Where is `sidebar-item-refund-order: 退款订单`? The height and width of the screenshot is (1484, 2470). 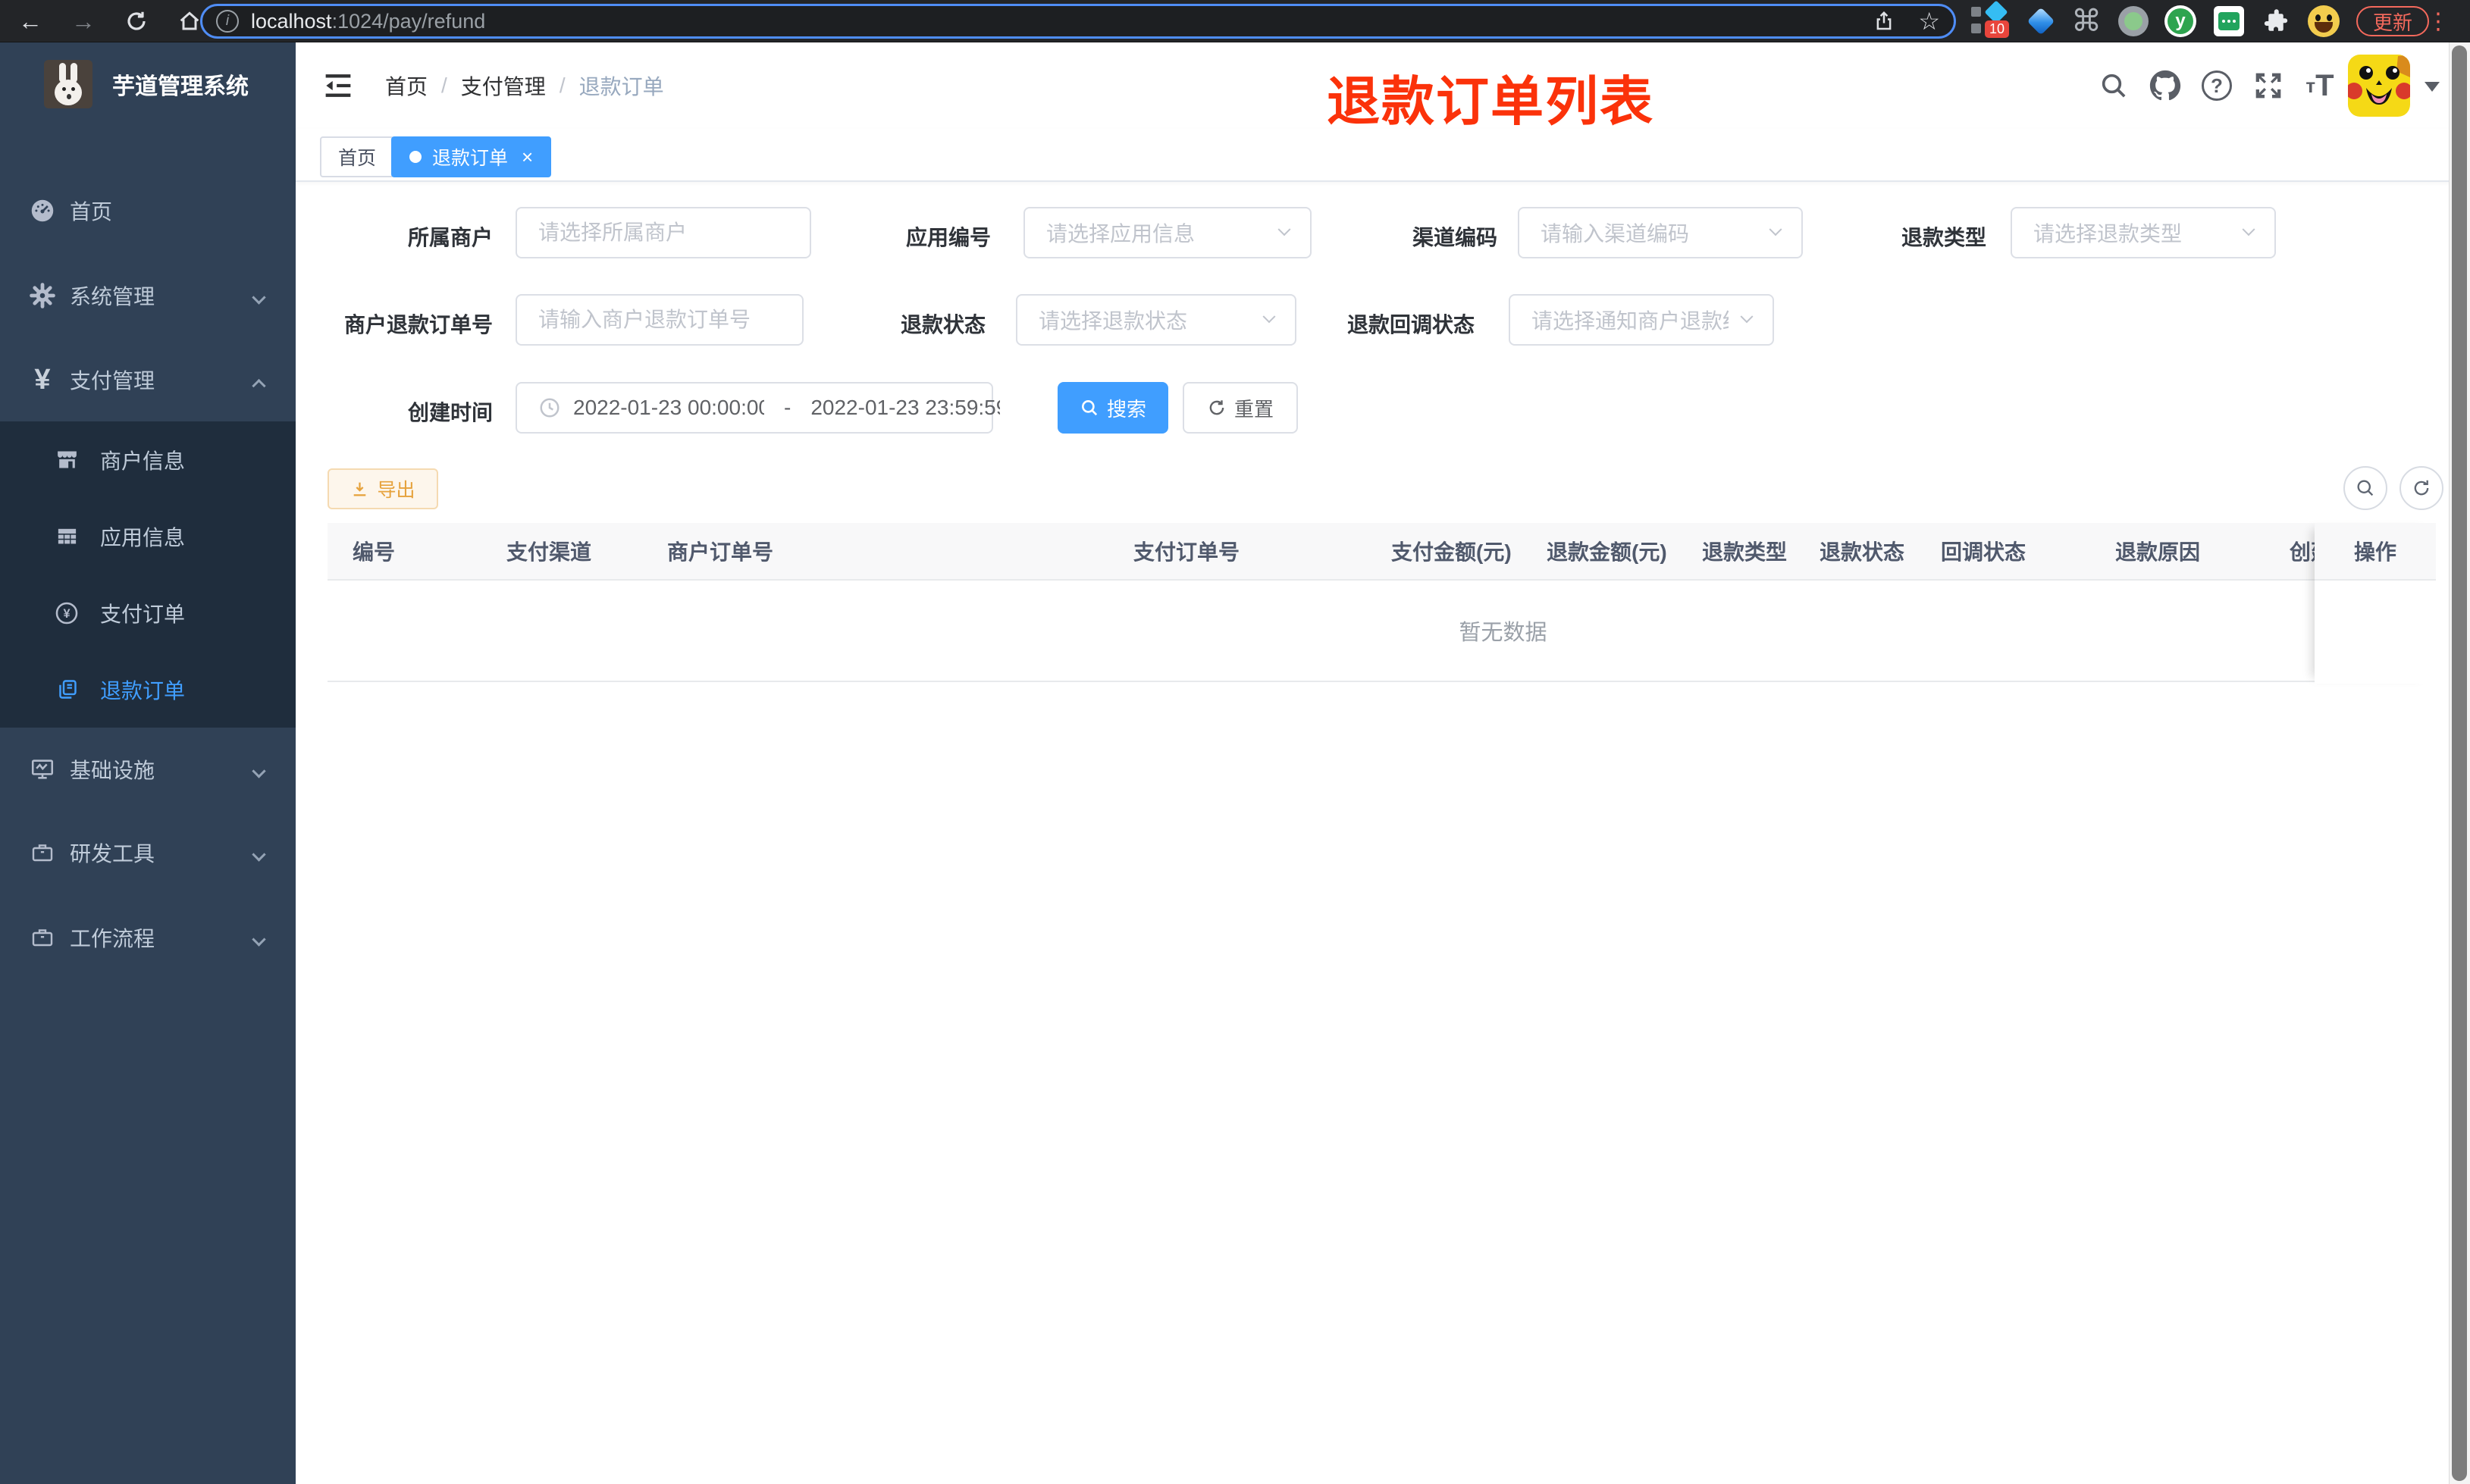 sidebar-item-refund-order: 退款订单 is located at coordinates (148, 689).